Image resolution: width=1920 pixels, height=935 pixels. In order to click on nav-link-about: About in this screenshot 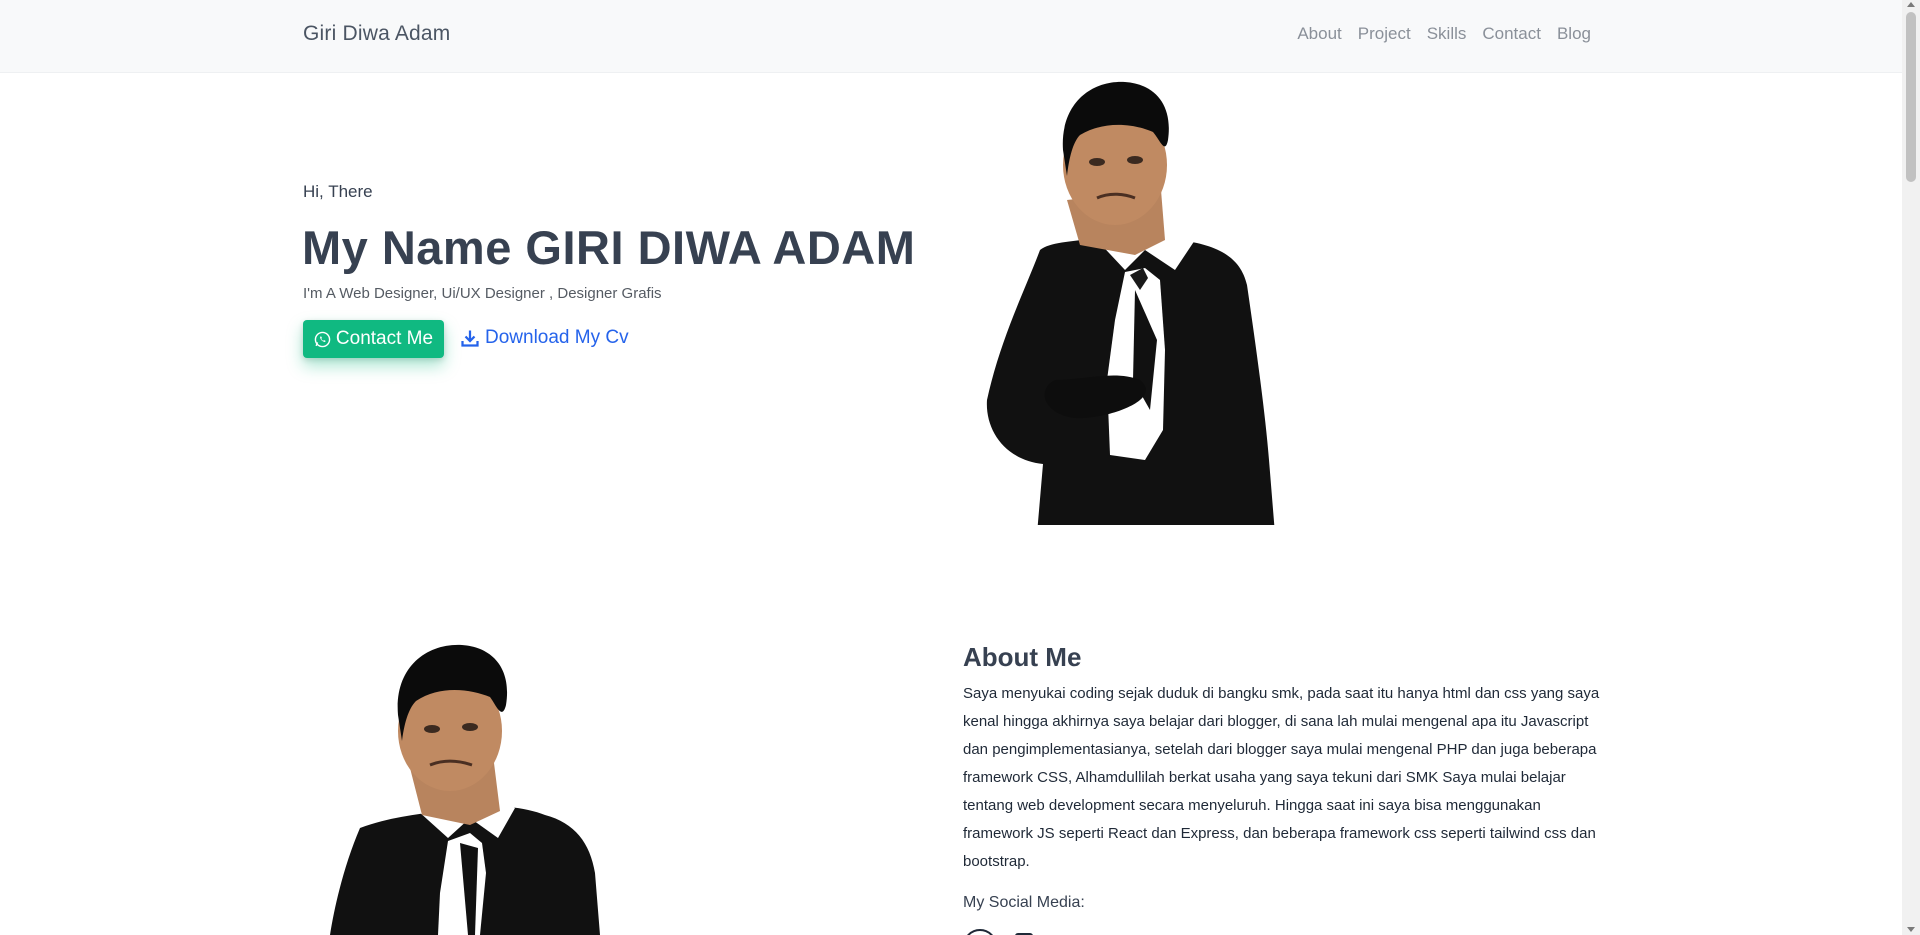, I will do `click(1319, 34)`.